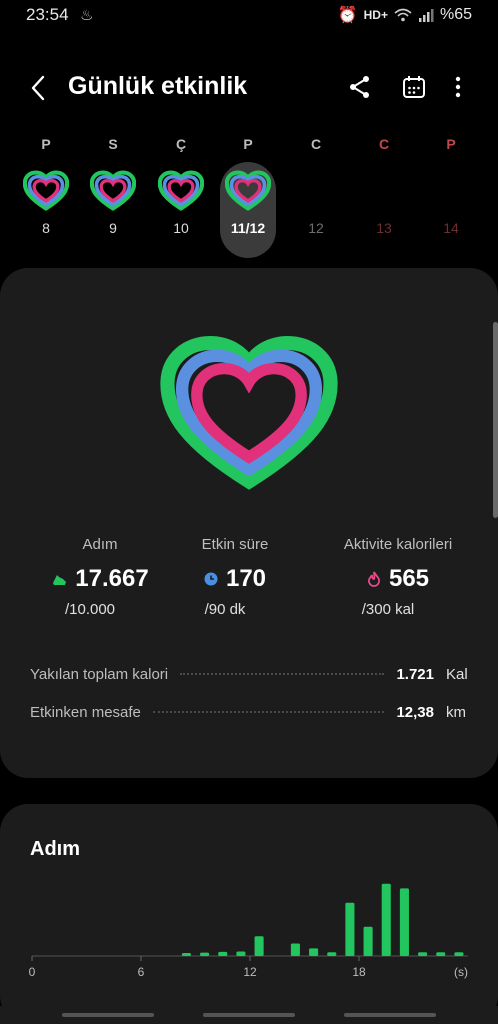  What do you see at coordinates (113, 228) in the screenshot?
I see `day-number: 9` at bounding box center [113, 228].